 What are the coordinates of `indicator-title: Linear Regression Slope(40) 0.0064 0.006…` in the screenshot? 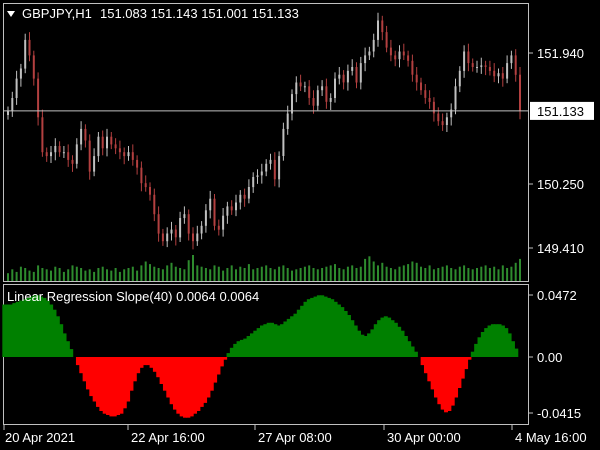 It's located at (133, 296).